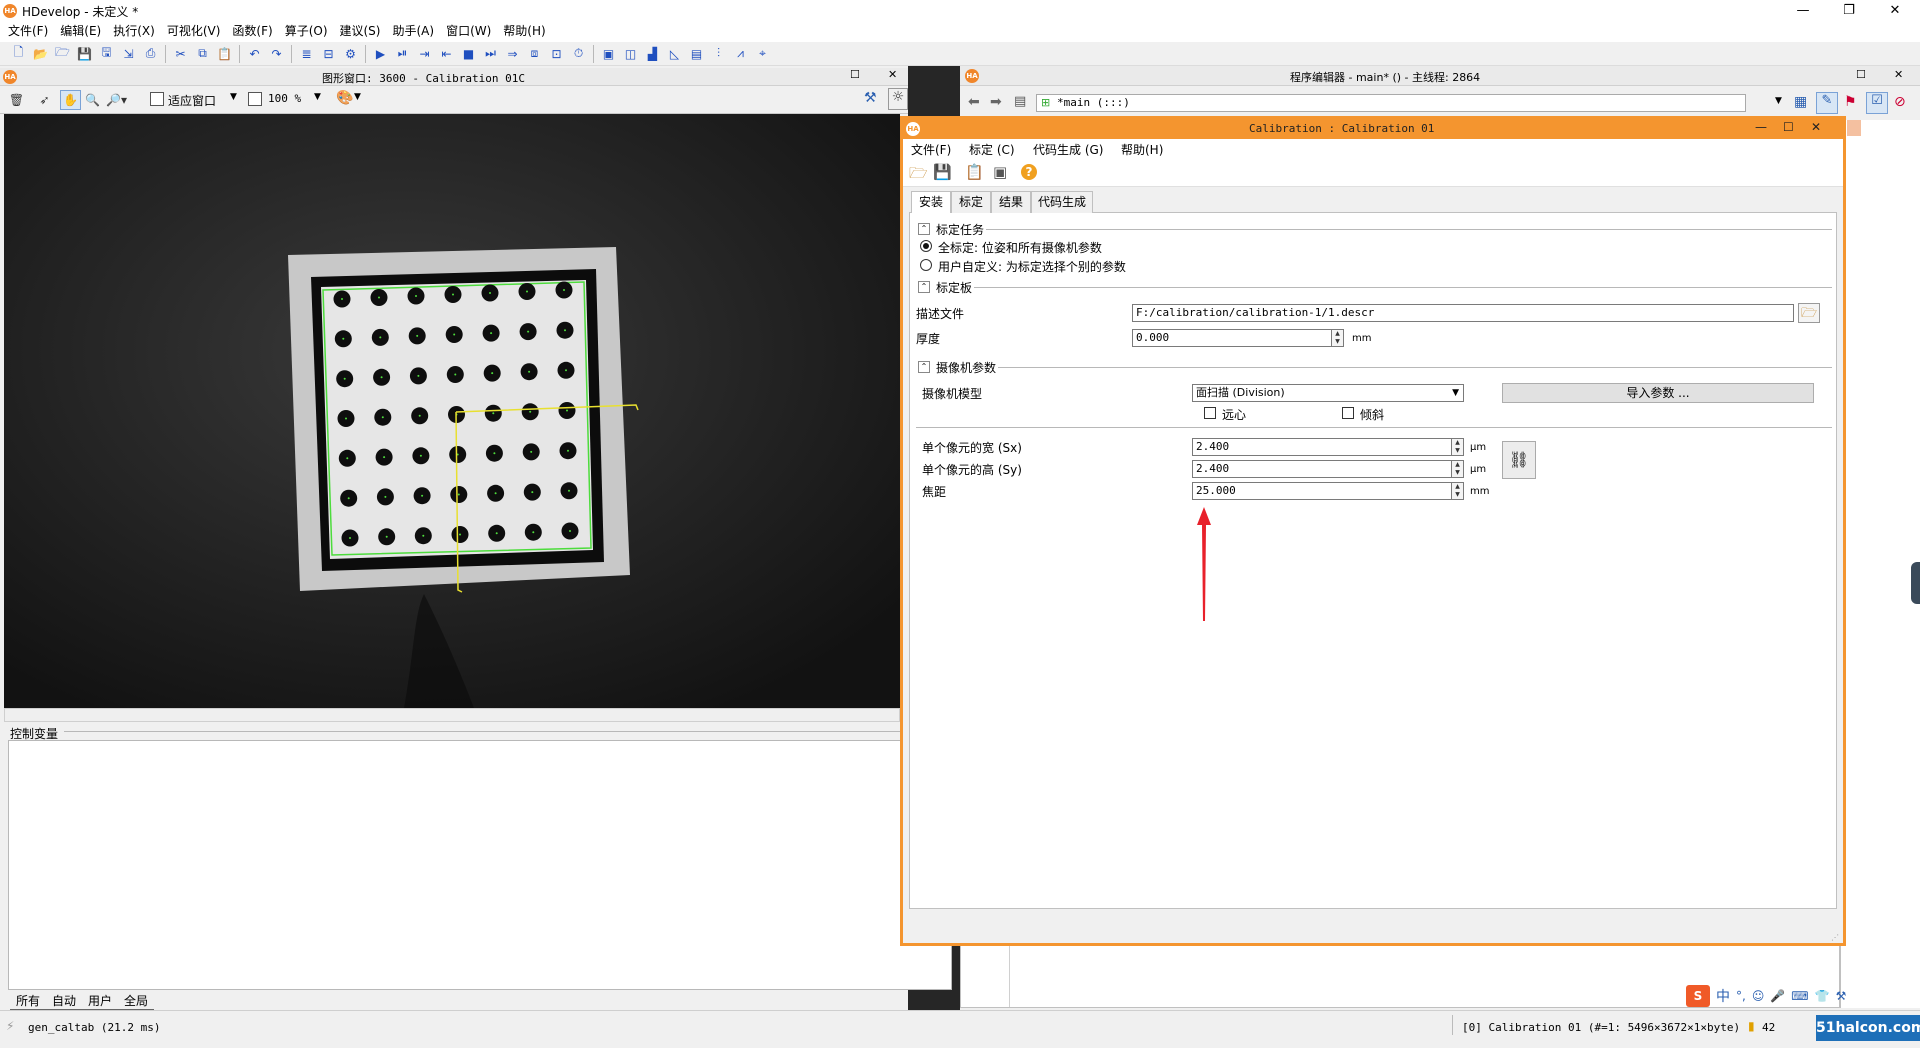 The image size is (1920, 1048). What do you see at coordinates (974, 172) in the screenshot?
I see `clipboard-icon: 📋` at bounding box center [974, 172].